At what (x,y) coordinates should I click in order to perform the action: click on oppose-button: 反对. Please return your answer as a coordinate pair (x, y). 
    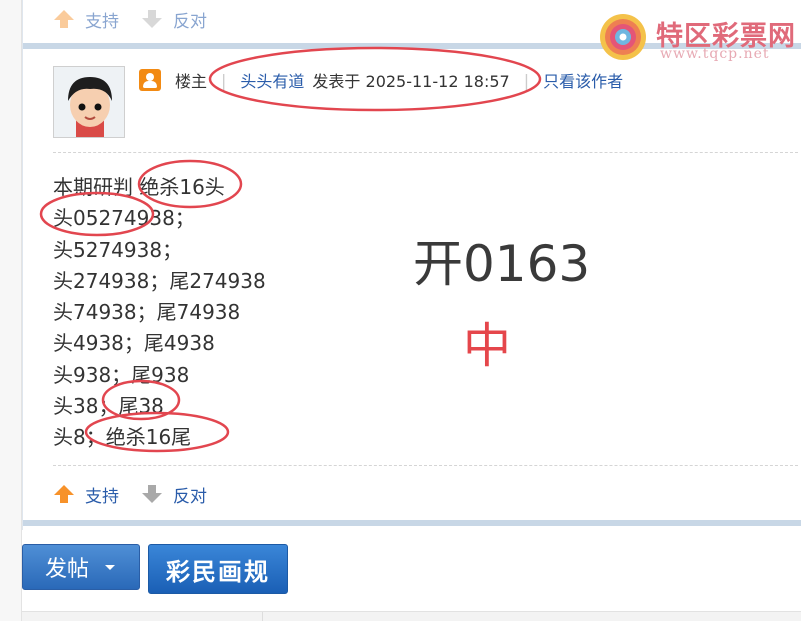
    Looking at the image, I should click on (174, 494).